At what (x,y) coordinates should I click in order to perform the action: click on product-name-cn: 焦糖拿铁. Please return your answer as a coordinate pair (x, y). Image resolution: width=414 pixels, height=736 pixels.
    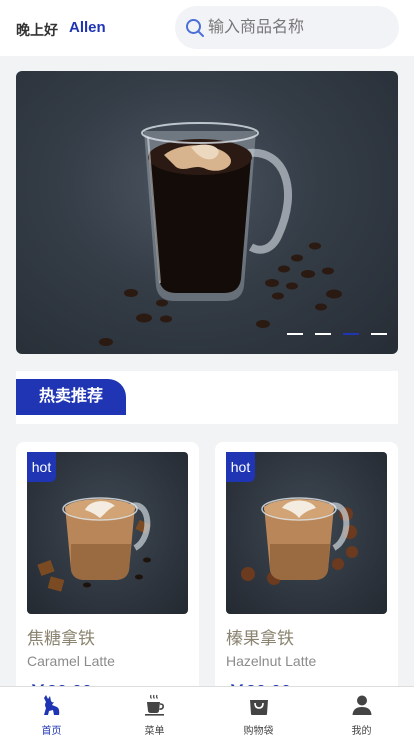
    Looking at the image, I should click on (61, 638).